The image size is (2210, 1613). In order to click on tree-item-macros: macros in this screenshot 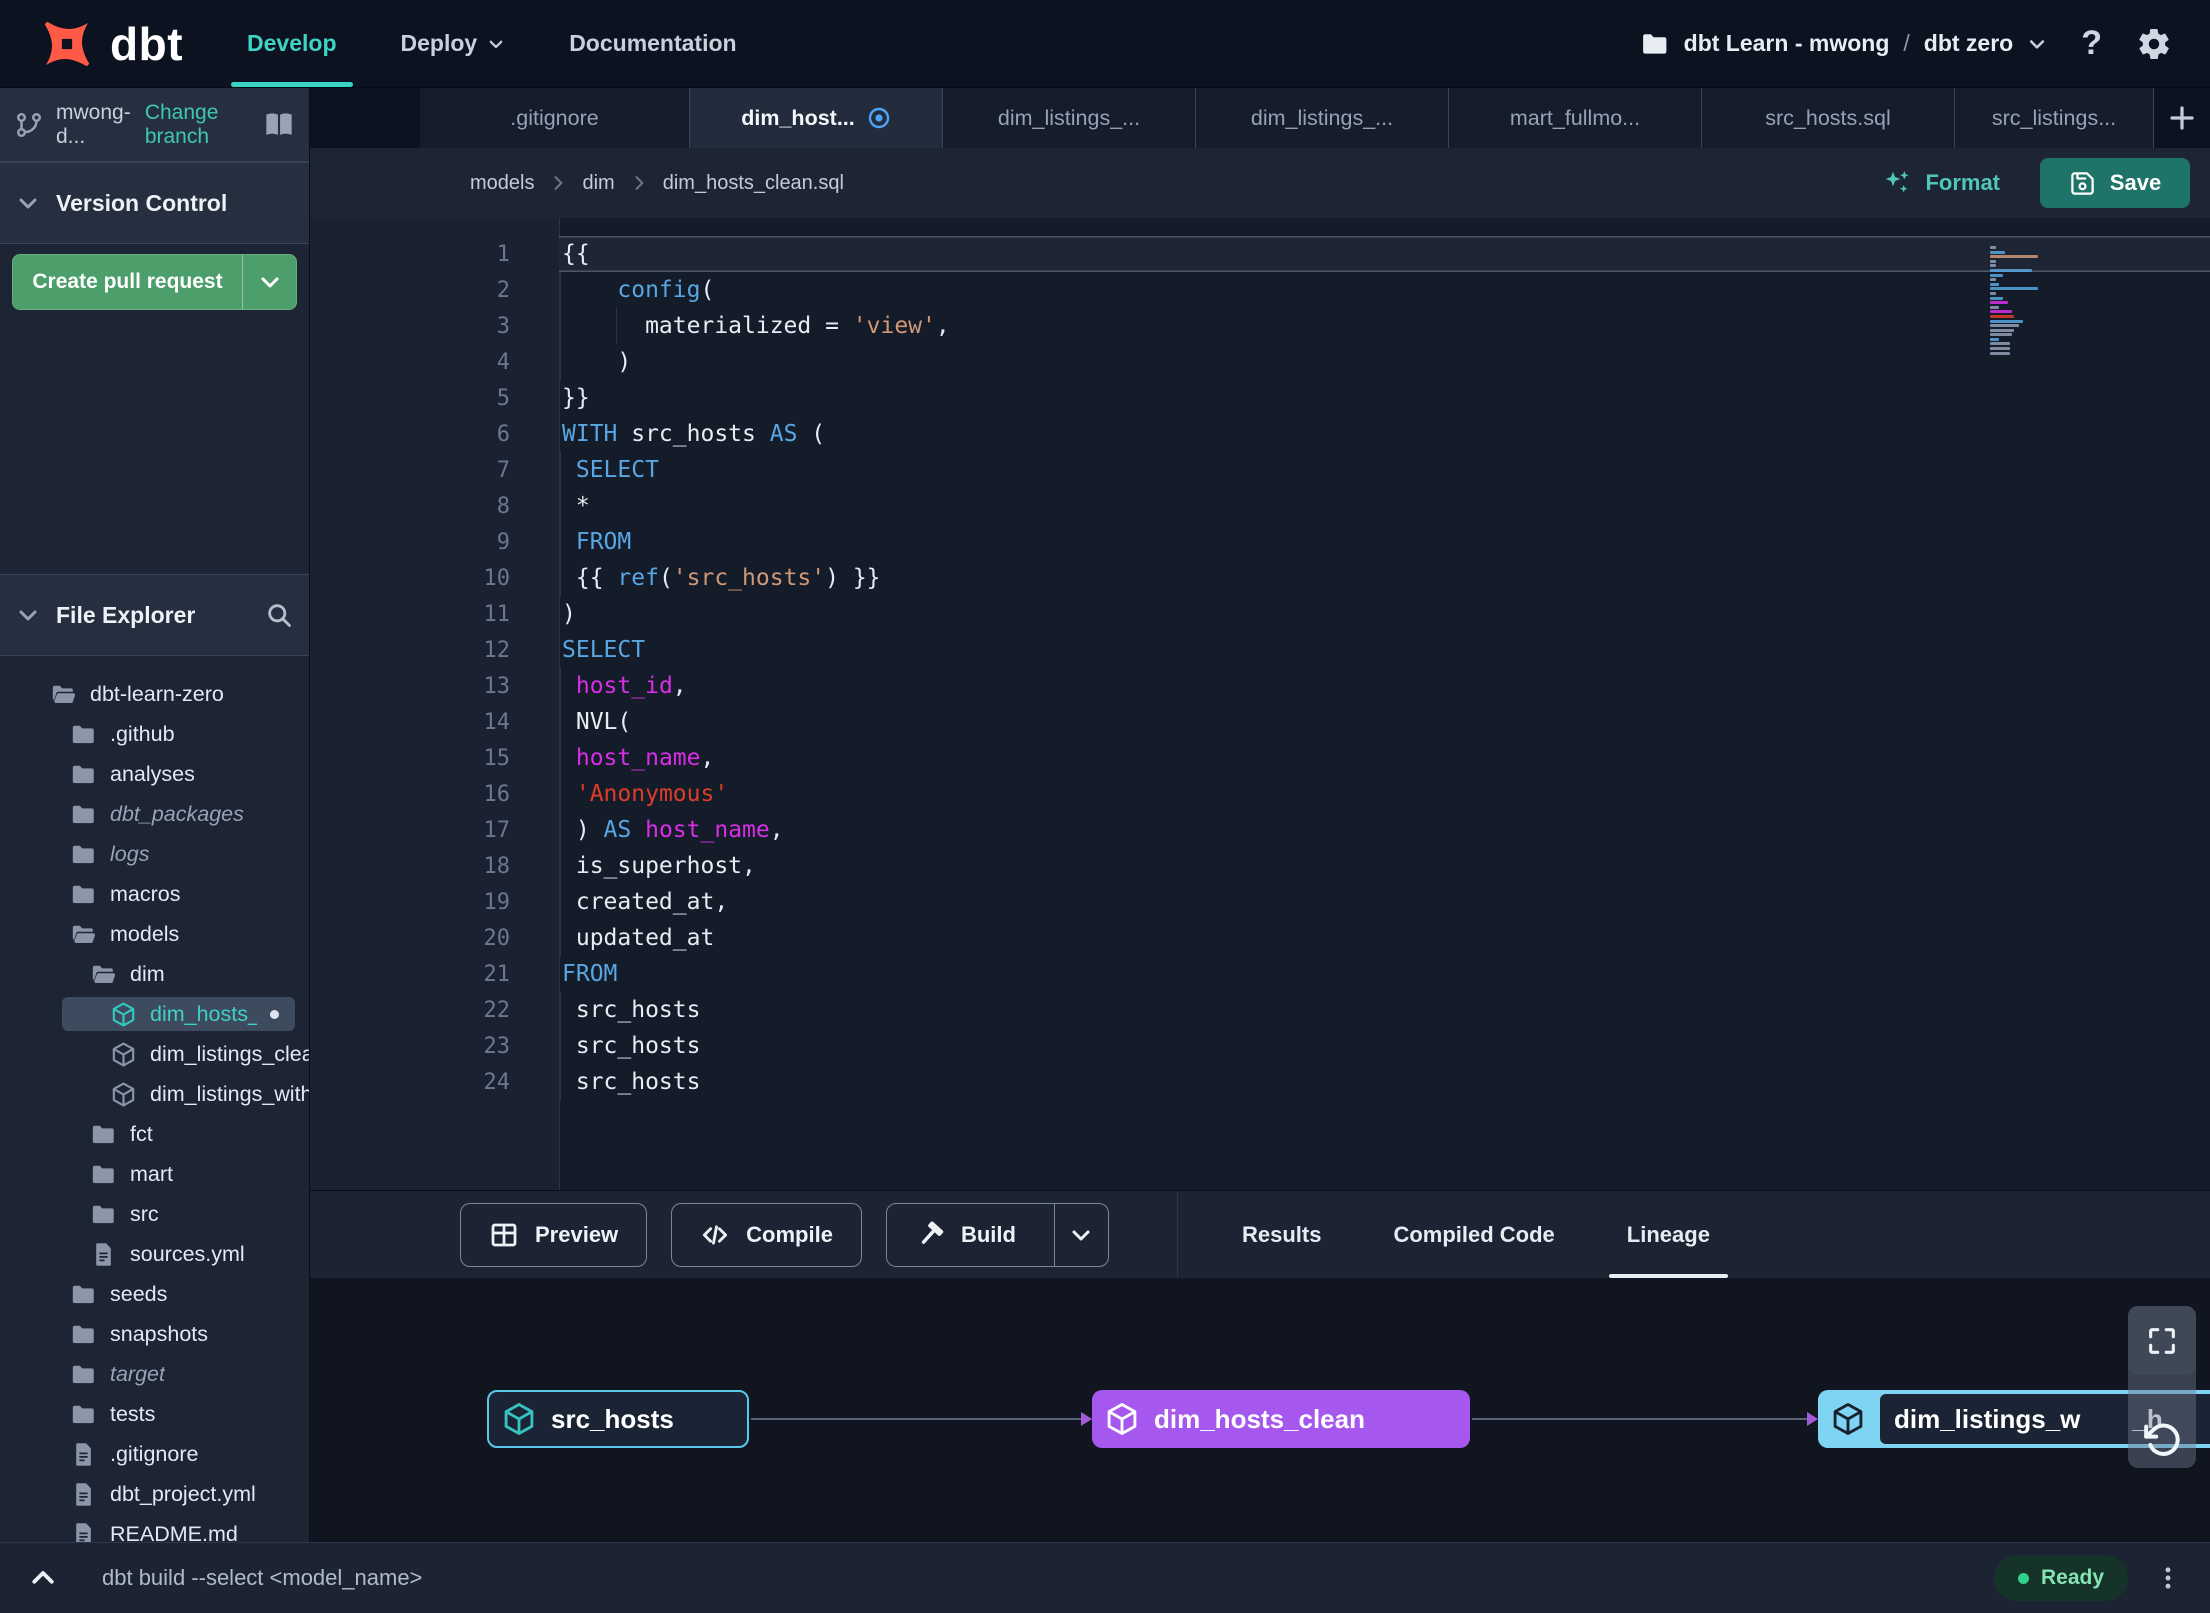, I will do `click(154, 894)`.